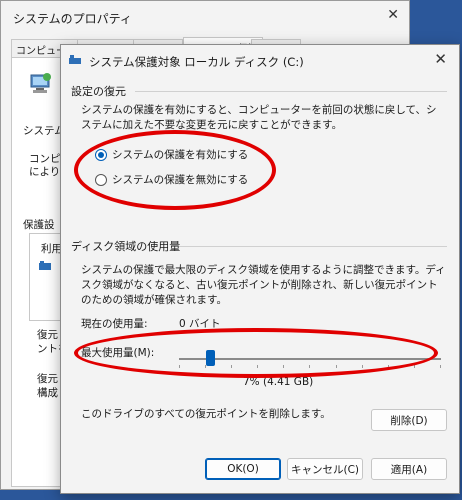  What do you see at coordinates (393, 15) in the screenshot?
I see `system-properties-close-icon: ✕` at bounding box center [393, 15].